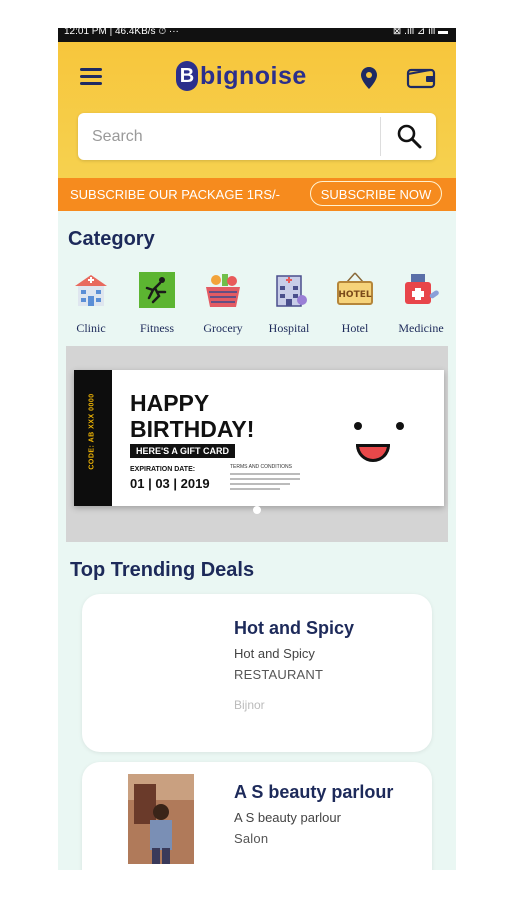 This screenshot has height=900, width=506. What do you see at coordinates (421, 328) in the screenshot?
I see `category-label: Medicine` at bounding box center [421, 328].